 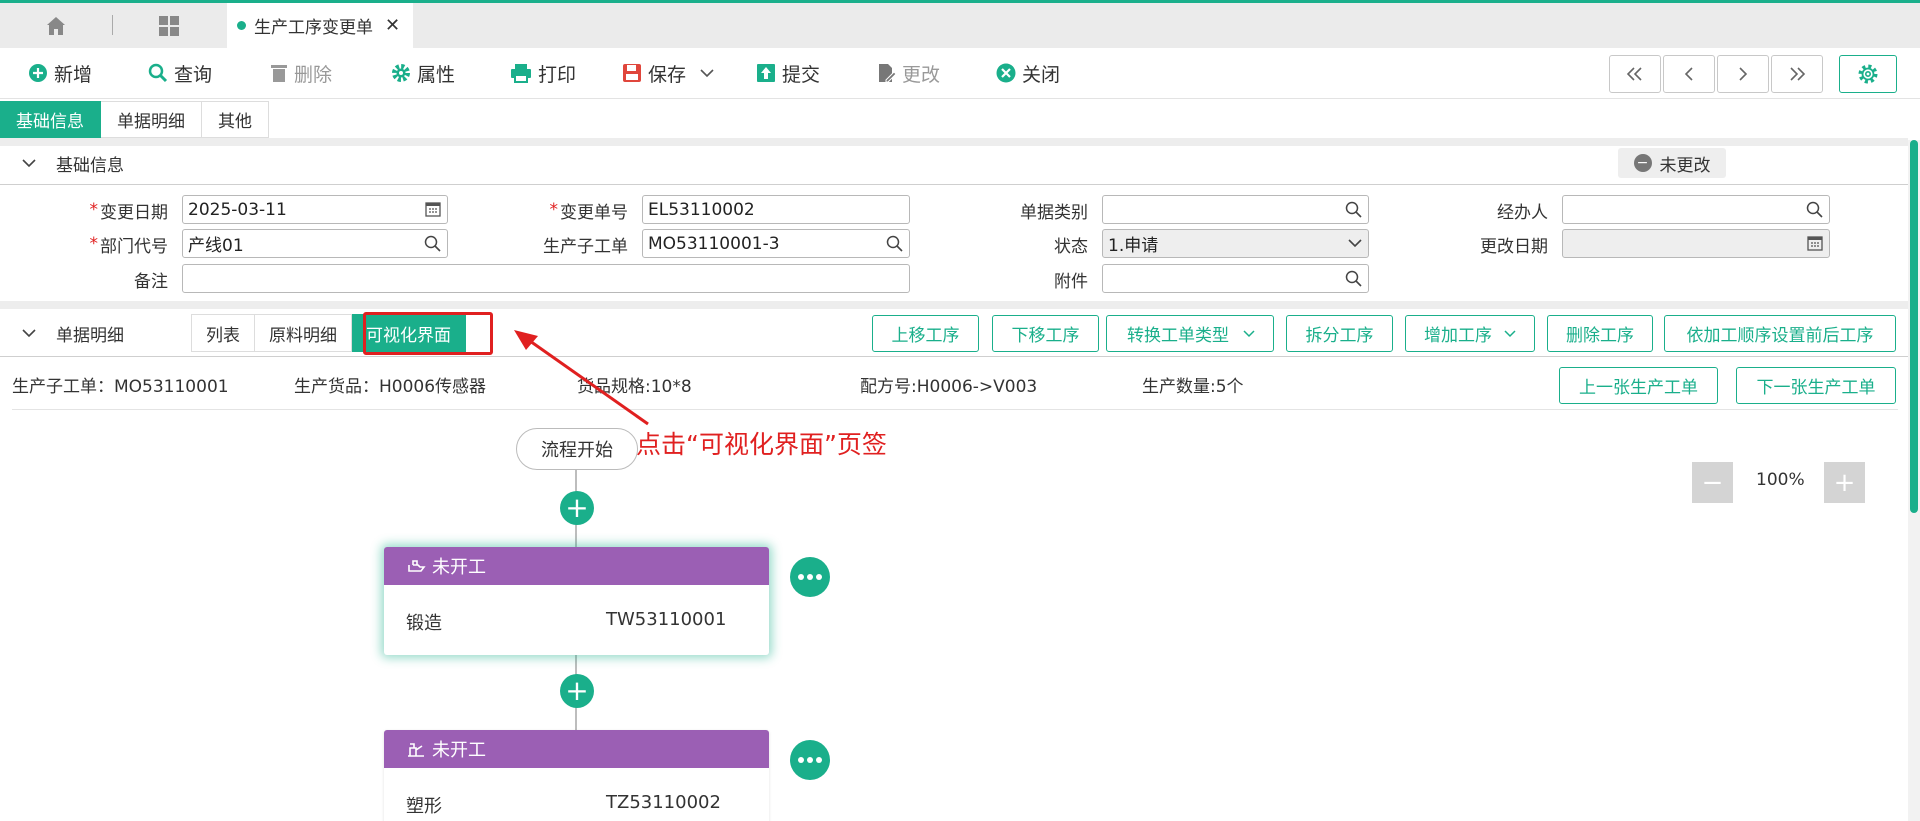 What do you see at coordinates (801, 74) in the screenshot?
I see `submit-label: 提交` at bounding box center [801, 74].